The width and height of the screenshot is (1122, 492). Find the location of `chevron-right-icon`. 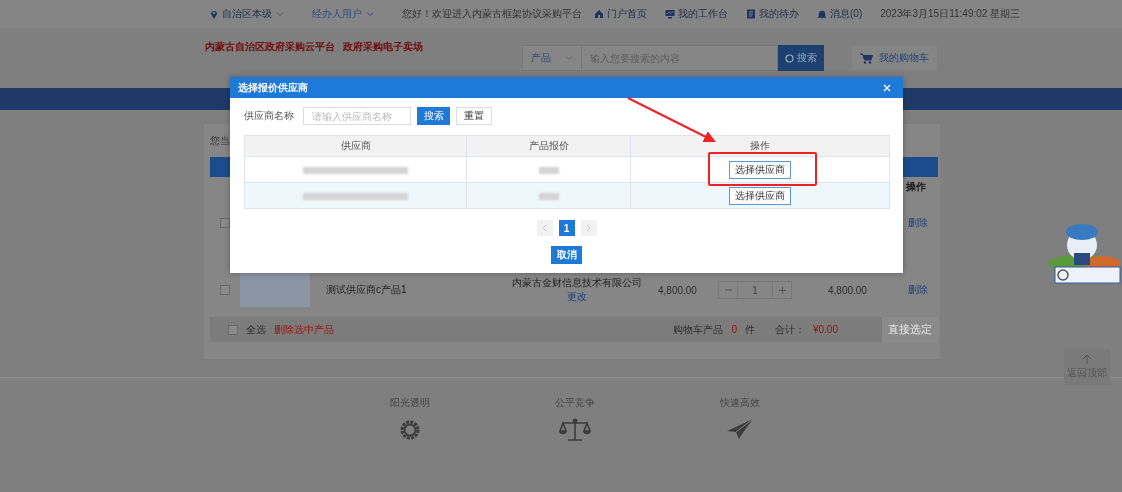

chevron-right-icon is located at coordinates (588, 228).